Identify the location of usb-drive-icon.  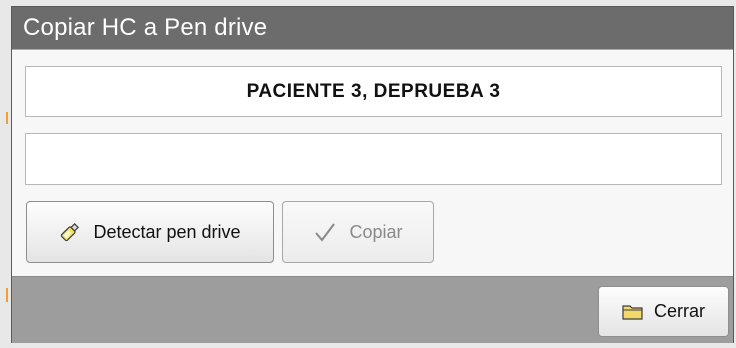
(70, 232).